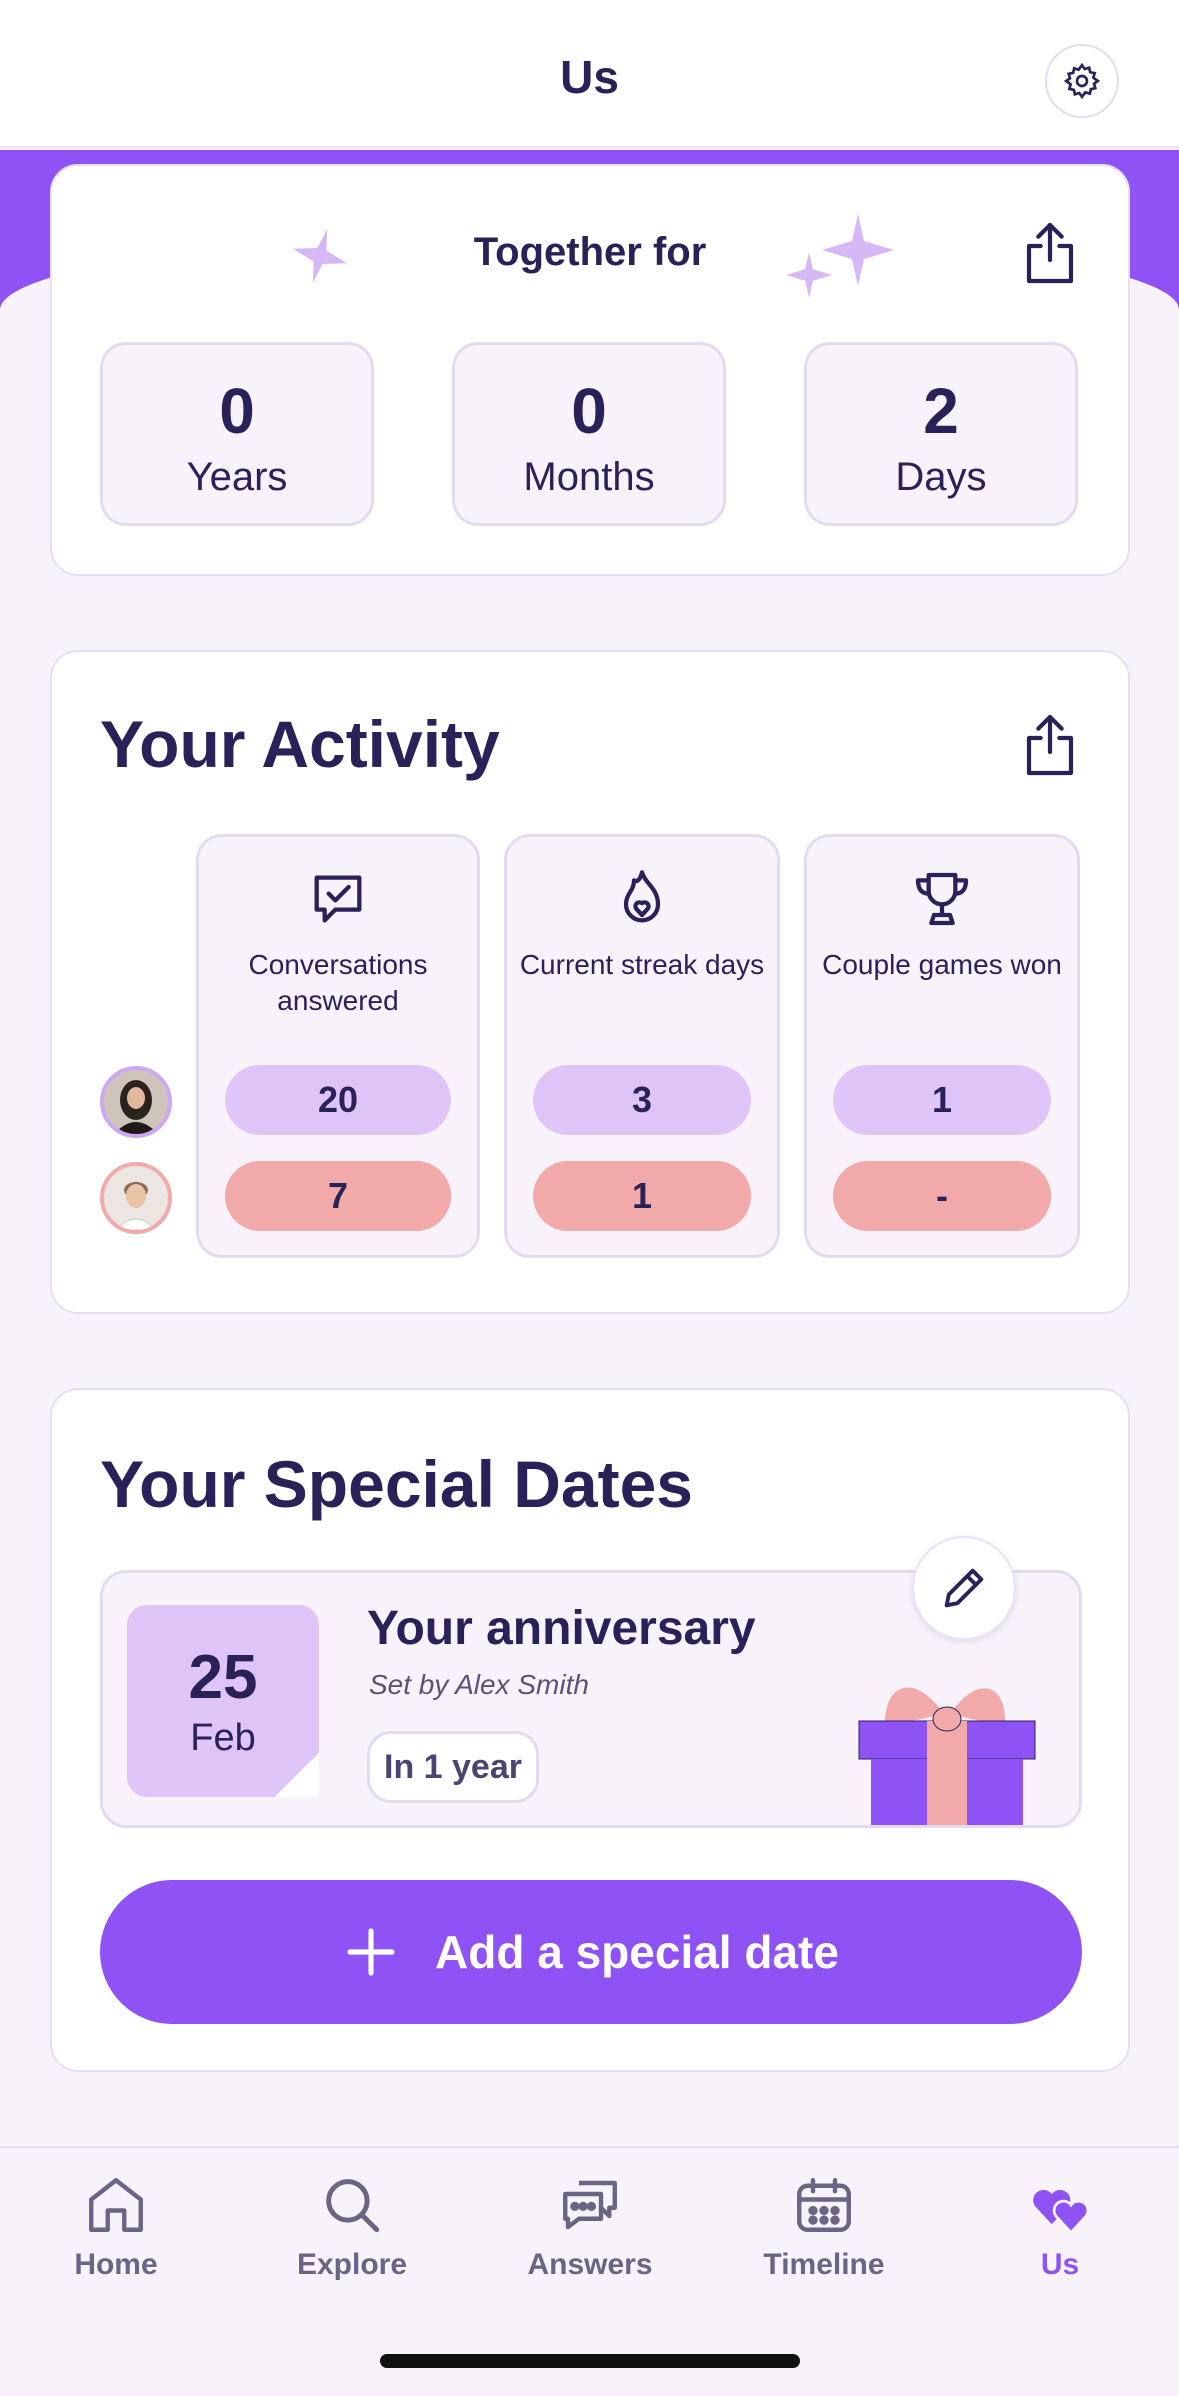  Describe the element at coordinates (297, 1775) in the screenshot. I see `date-fold` at that location.